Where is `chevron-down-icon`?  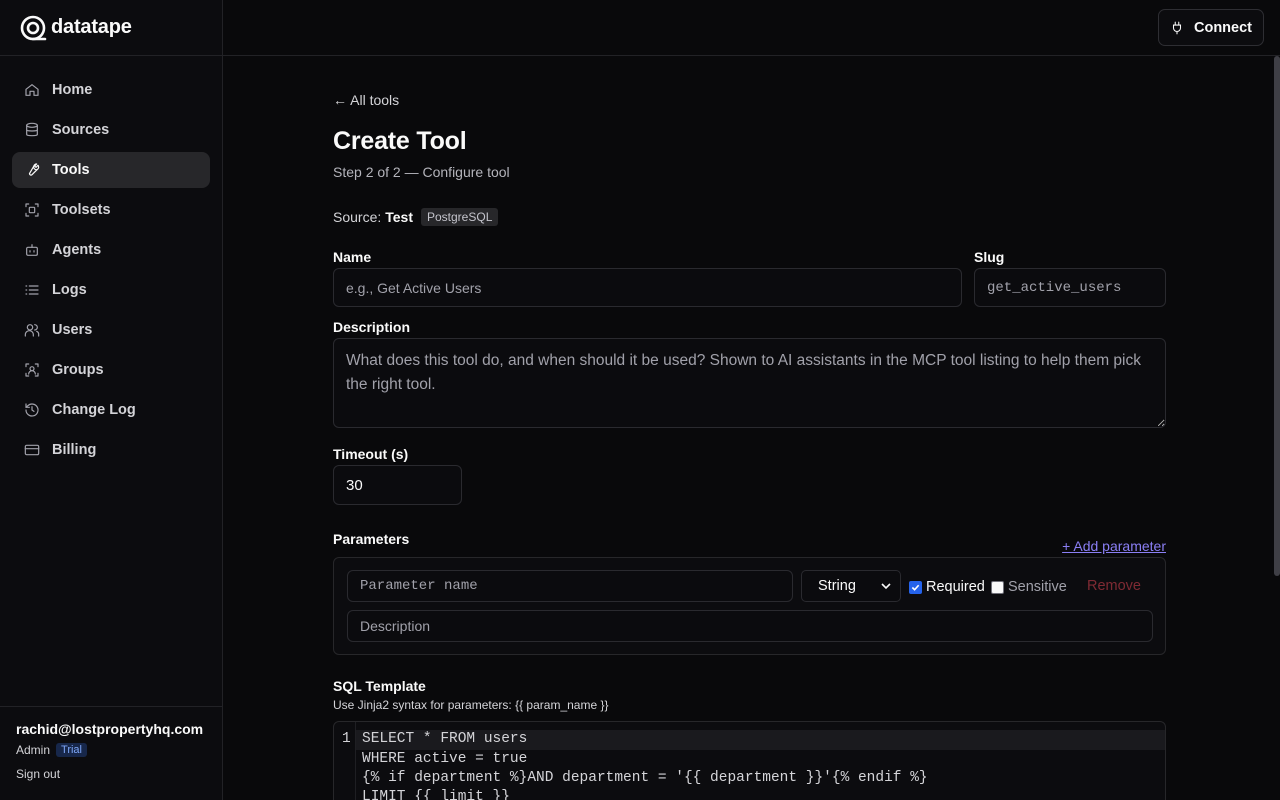 chevron-down-icon is located at coordinates (886, 586).